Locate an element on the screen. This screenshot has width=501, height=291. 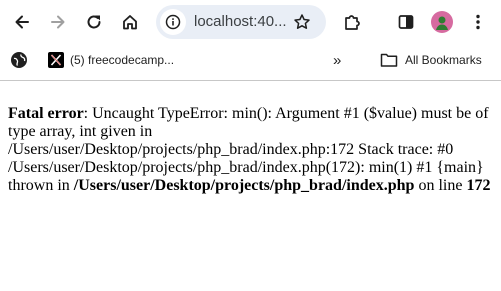
side-panel-icon is located at coordinates (406, 22).